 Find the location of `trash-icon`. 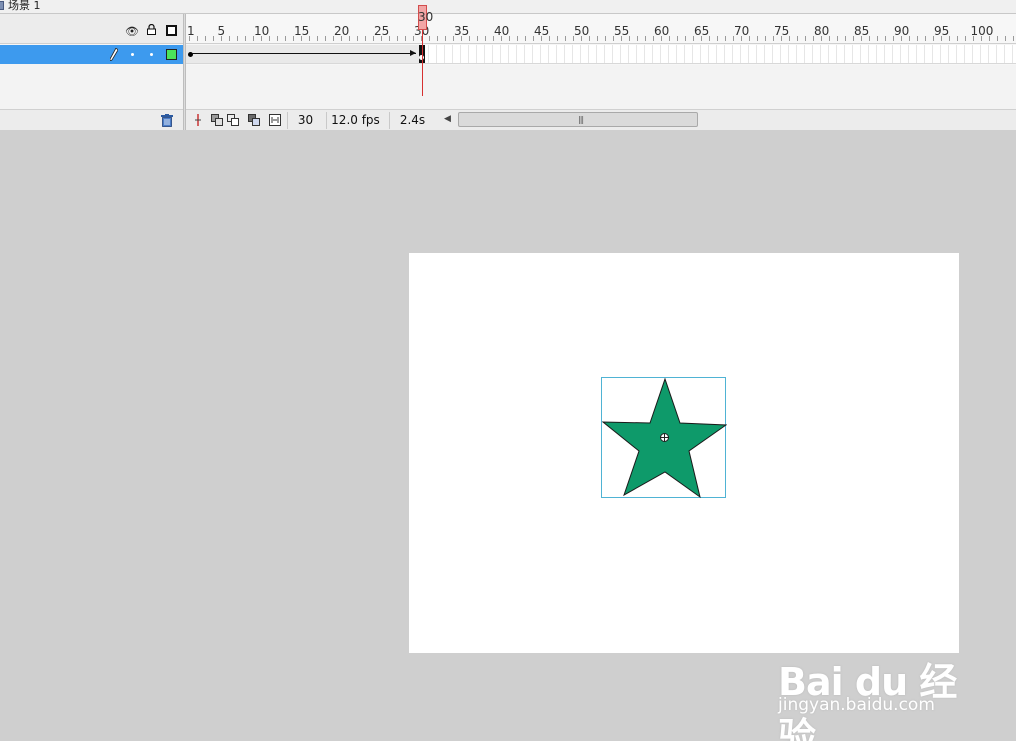

trash-icon is located at coordinates (167, 120).